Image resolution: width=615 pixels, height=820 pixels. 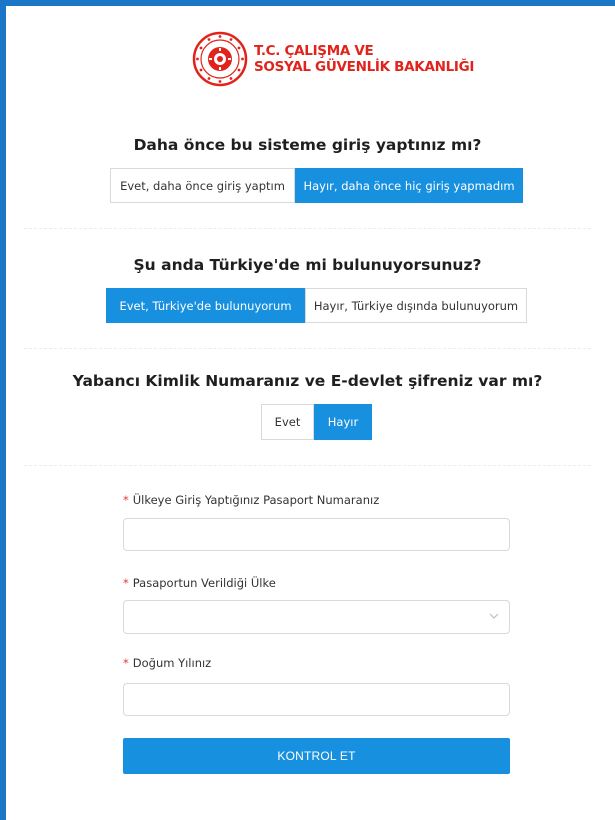 What do you see at coordinates (205, 305) in the screenshot?
I see `option-in-turkey-yes: Evet, Türkiye'de bulunuyorum` at bounding box center [205, 305].